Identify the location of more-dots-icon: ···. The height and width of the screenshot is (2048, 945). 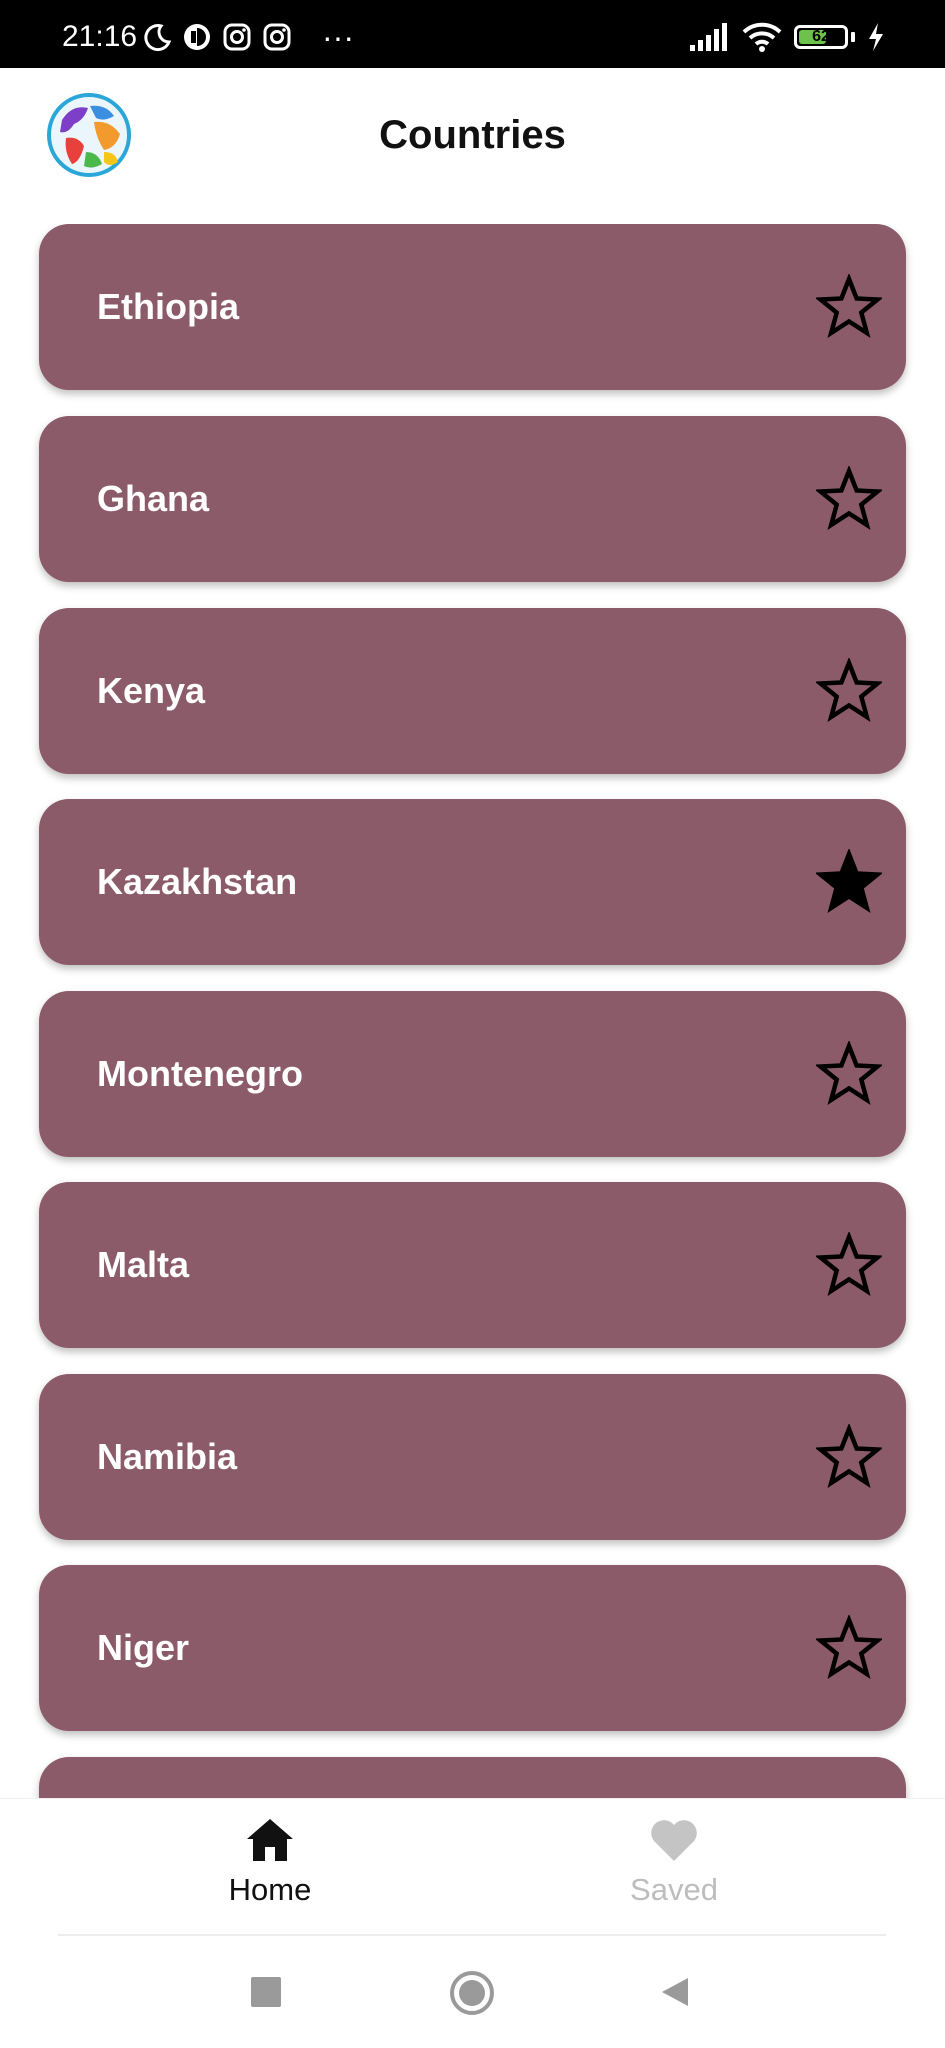
(338, 37).